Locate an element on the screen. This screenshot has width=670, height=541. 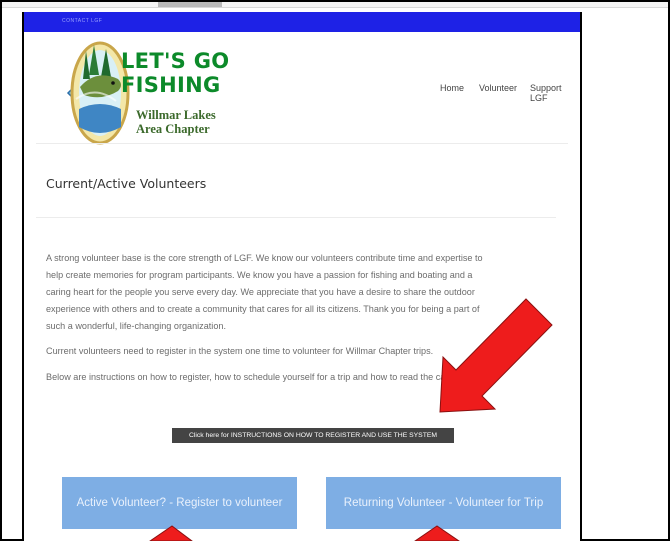
scroll-thumb is located at coordinates (190, 4).